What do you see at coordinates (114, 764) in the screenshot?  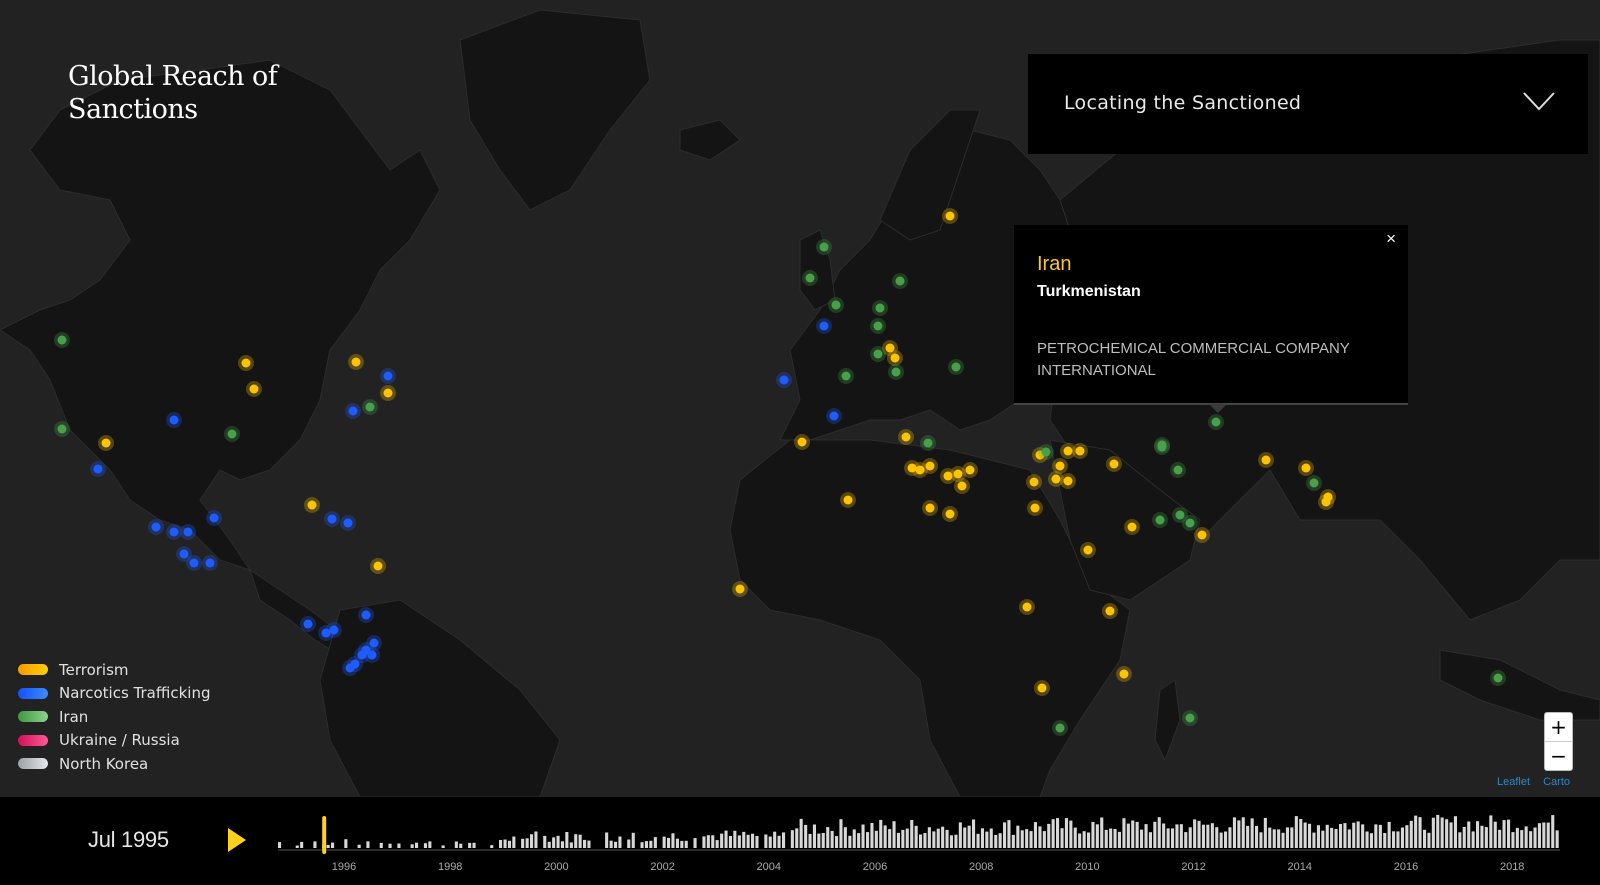 I see `legend-item-north-korea: North Korea` at bounding box center [114, 764].